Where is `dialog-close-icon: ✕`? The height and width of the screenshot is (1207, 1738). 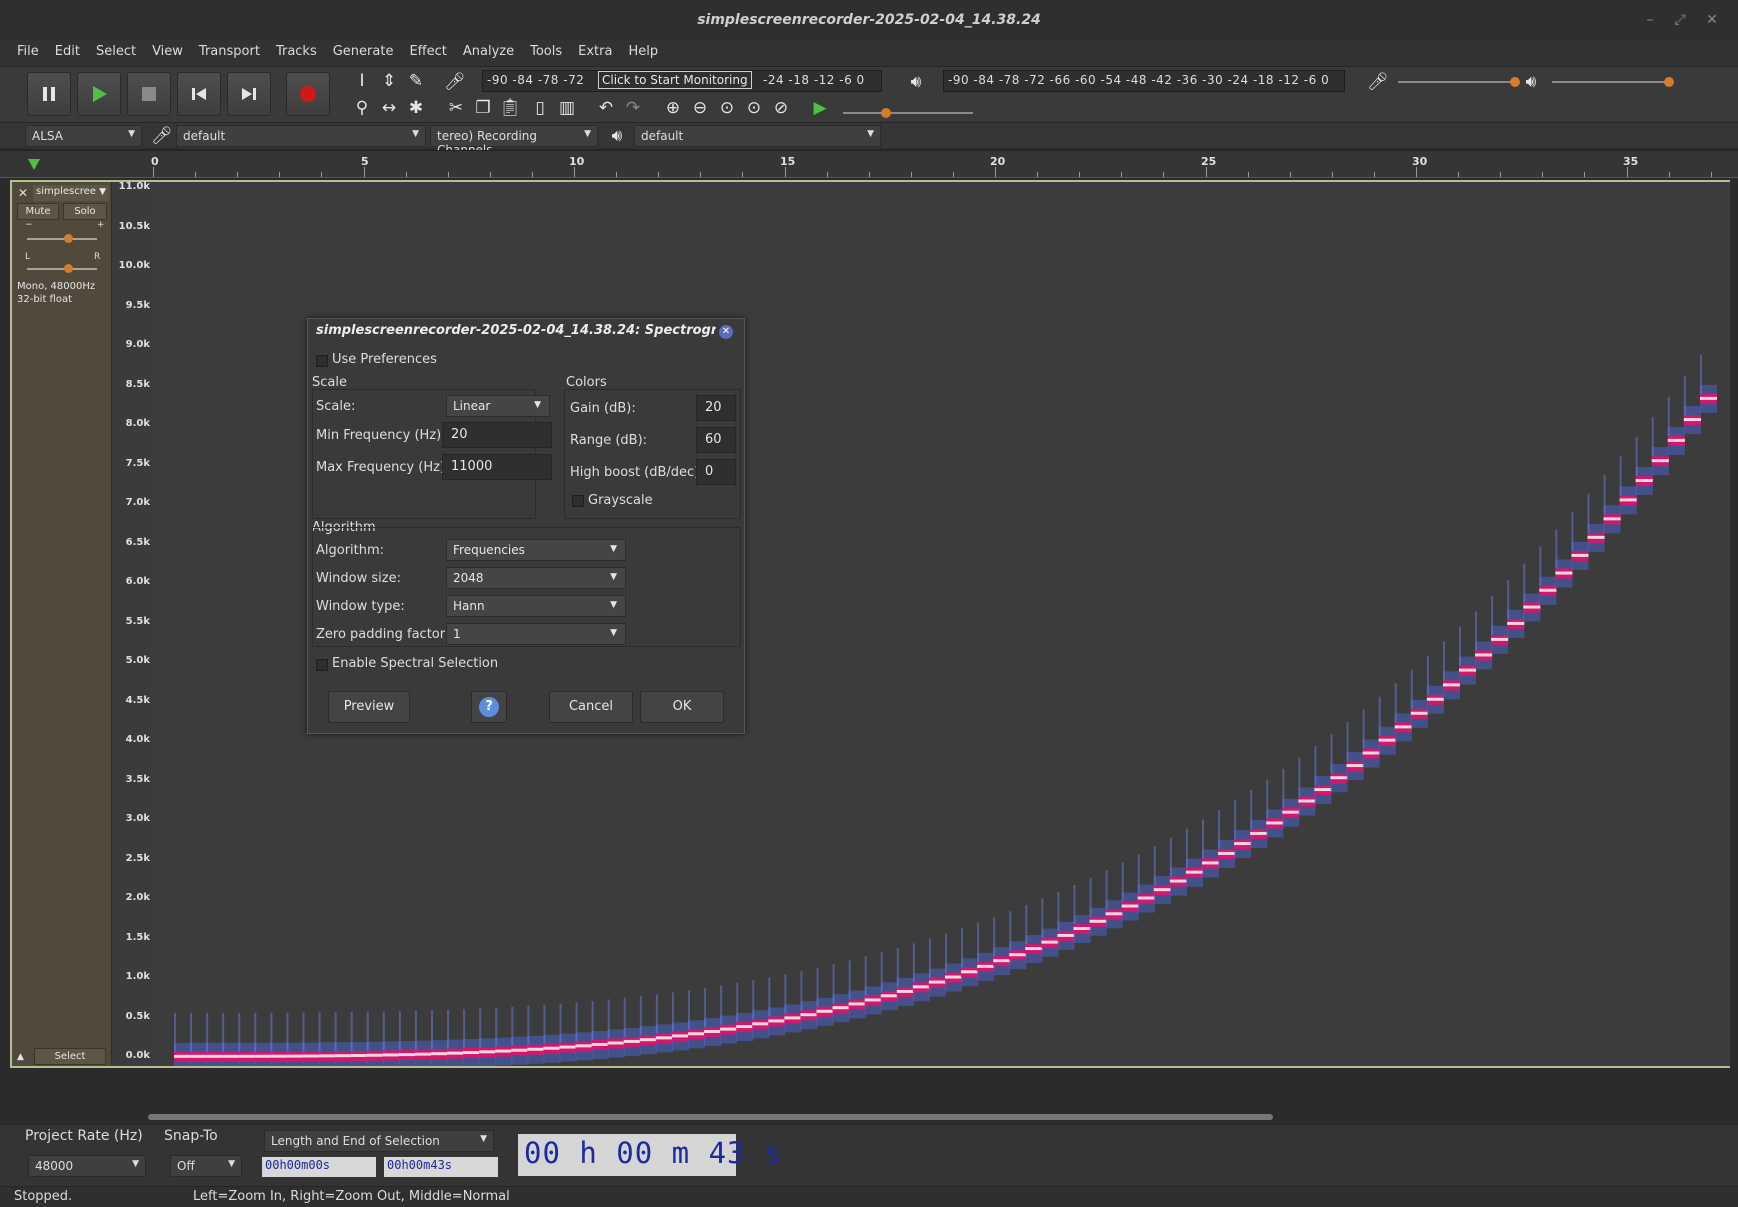 dialog-close-icon: ✕ is located at coordinates (726, 332).